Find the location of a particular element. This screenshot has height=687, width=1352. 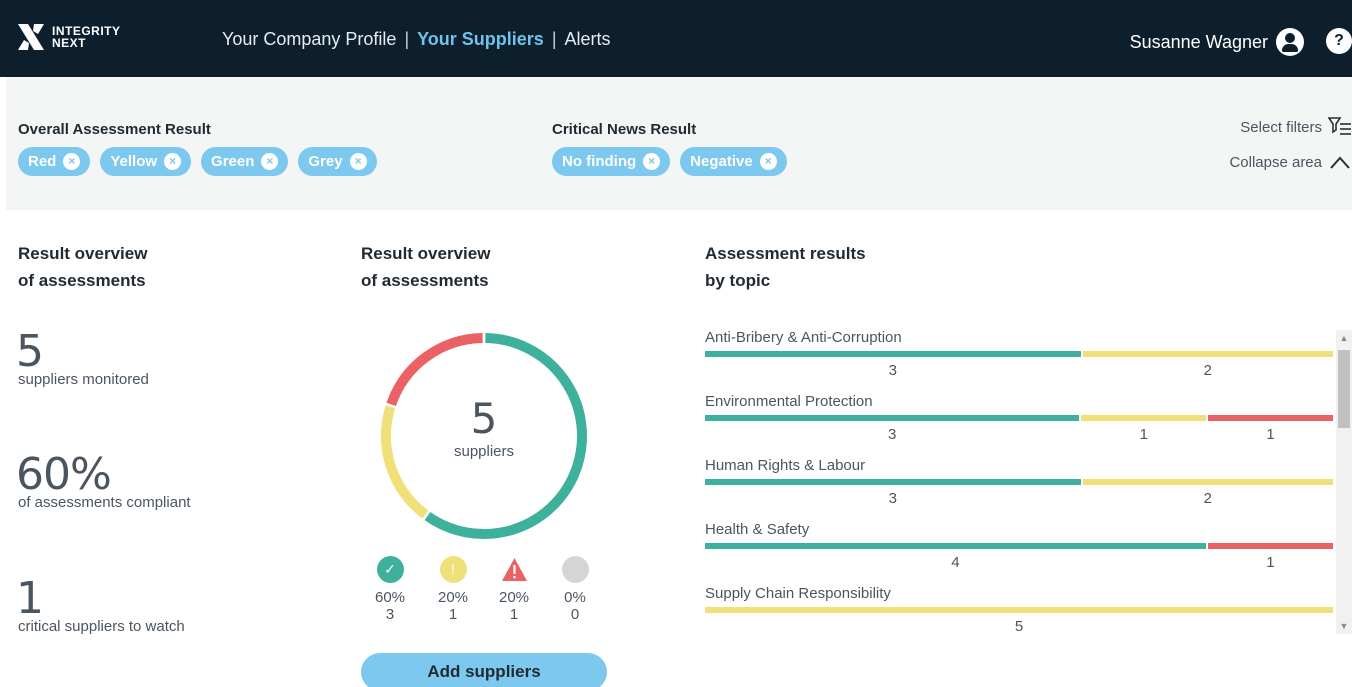

topic-row: Health & Safety 4 1 is located at coordinates (1019, 552).